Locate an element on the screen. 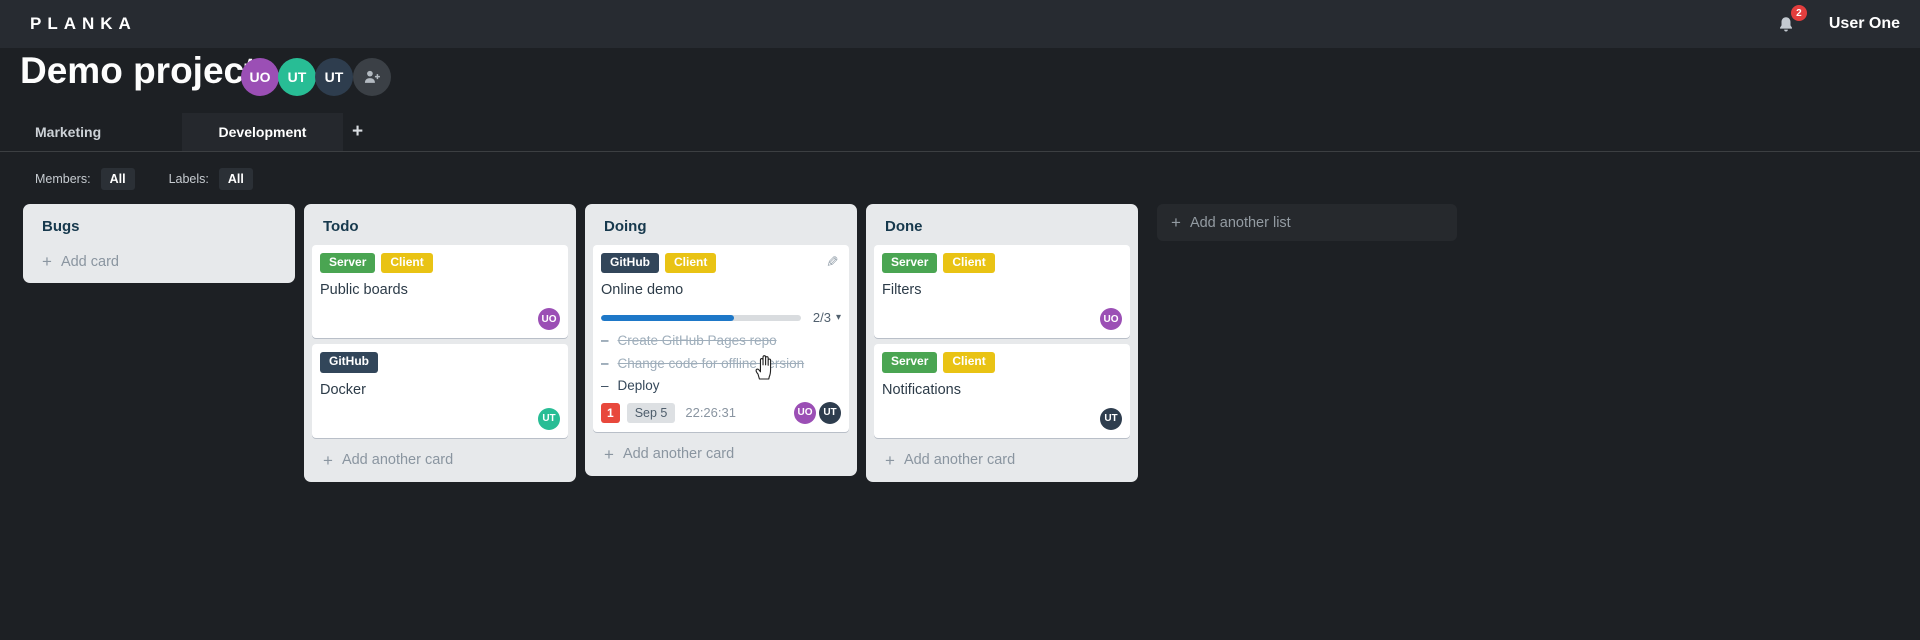  board-tabs: Marketing Development + is located at coordinates (960, 132).